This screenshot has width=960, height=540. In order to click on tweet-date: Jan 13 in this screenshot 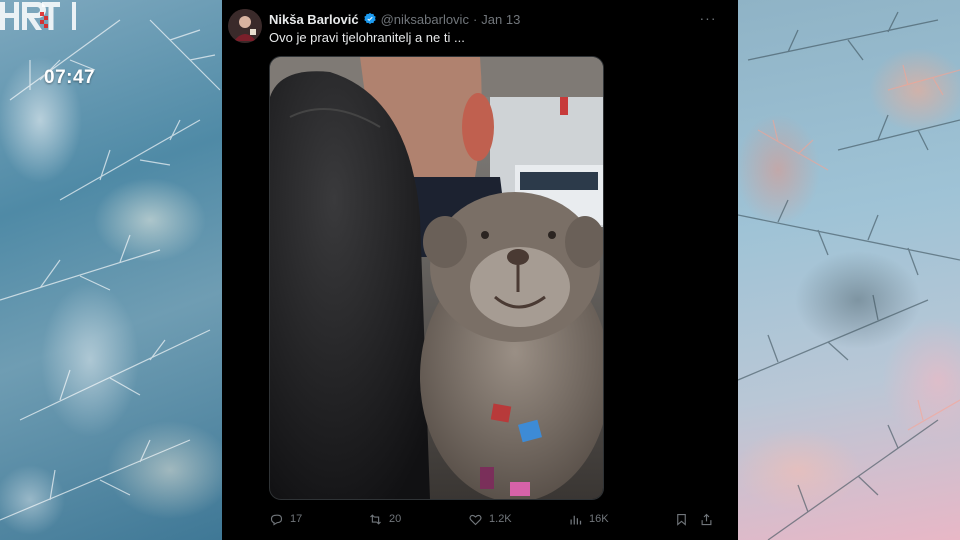, I will do `click(500, 19)`.